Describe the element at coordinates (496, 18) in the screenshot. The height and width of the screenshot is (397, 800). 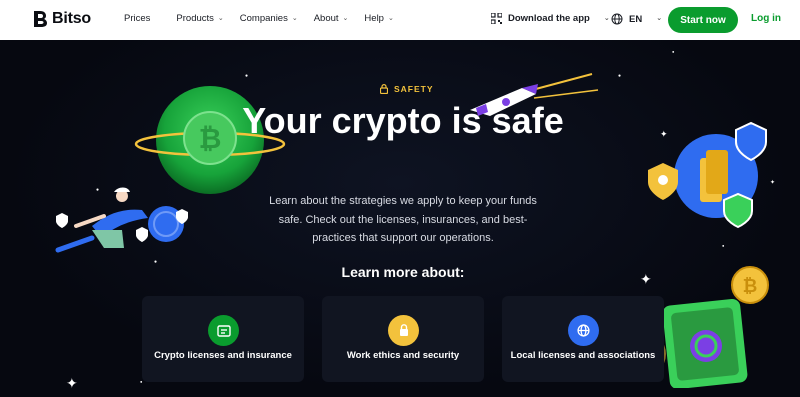
I see `qr-code-icon` at that location.